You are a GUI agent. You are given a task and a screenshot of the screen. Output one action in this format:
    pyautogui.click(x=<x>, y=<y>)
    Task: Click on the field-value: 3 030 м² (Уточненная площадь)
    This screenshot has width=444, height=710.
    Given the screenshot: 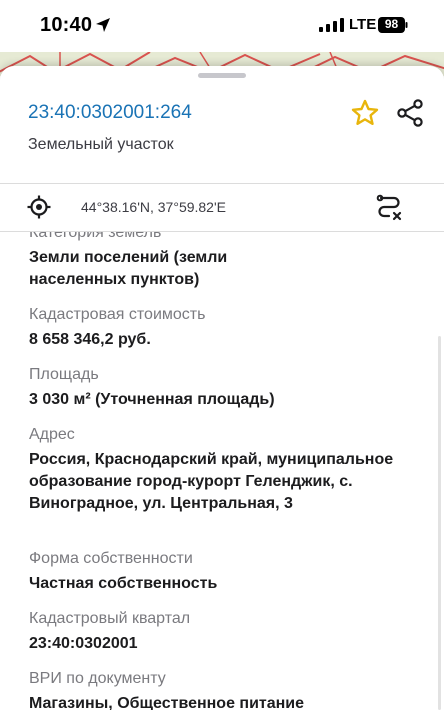 What is the action you would take?
    pyautogui.click(x=152, y=399)
    